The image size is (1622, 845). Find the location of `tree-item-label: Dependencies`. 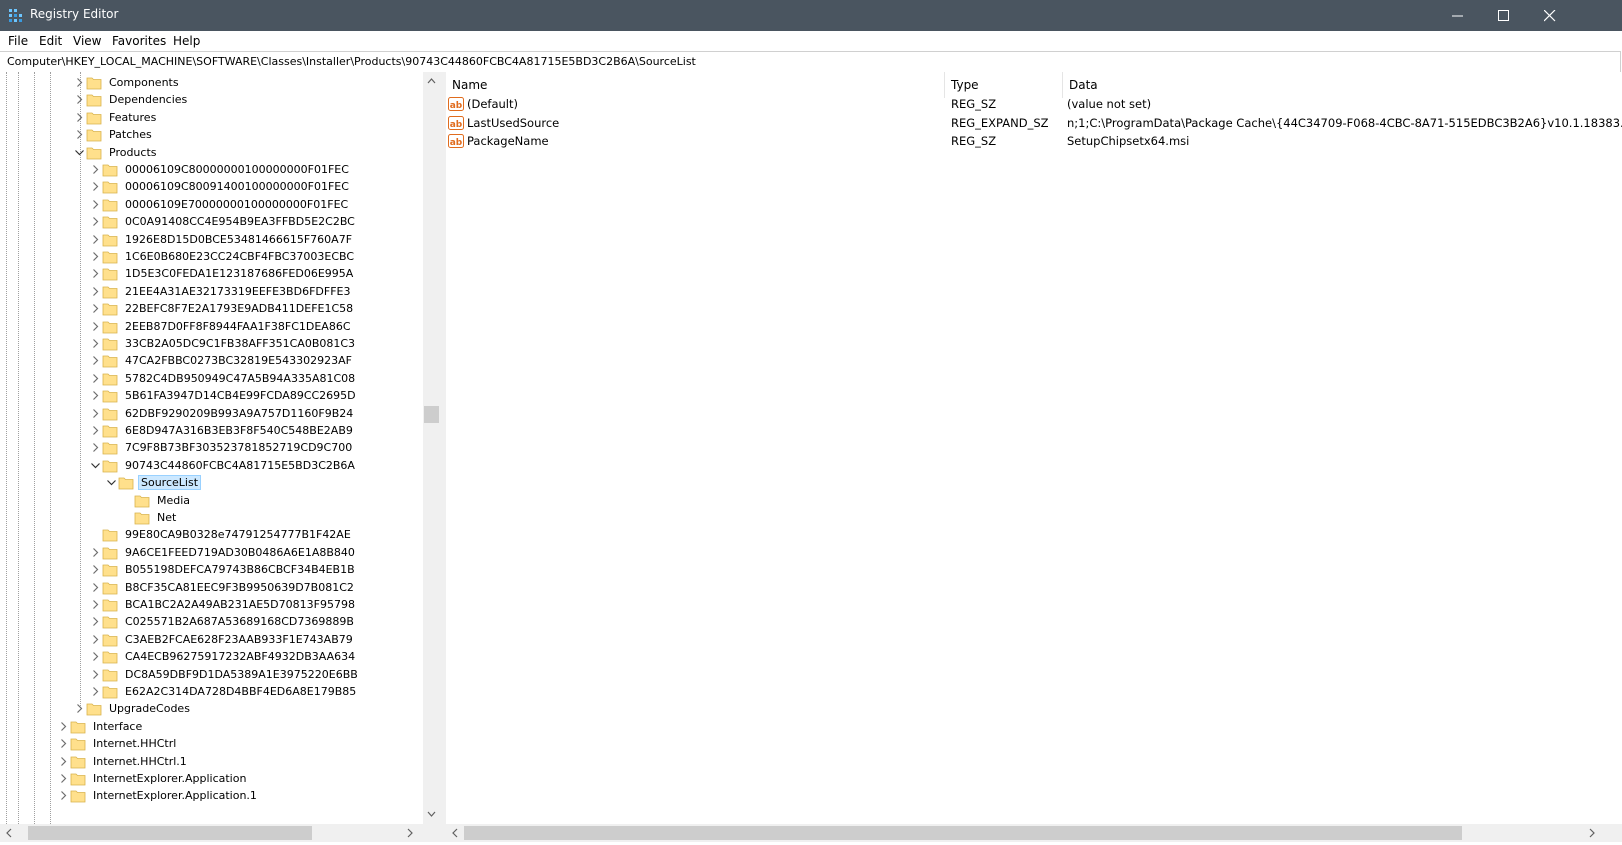

tree-item-label: Dependencies is located at coordinates (148, 99).